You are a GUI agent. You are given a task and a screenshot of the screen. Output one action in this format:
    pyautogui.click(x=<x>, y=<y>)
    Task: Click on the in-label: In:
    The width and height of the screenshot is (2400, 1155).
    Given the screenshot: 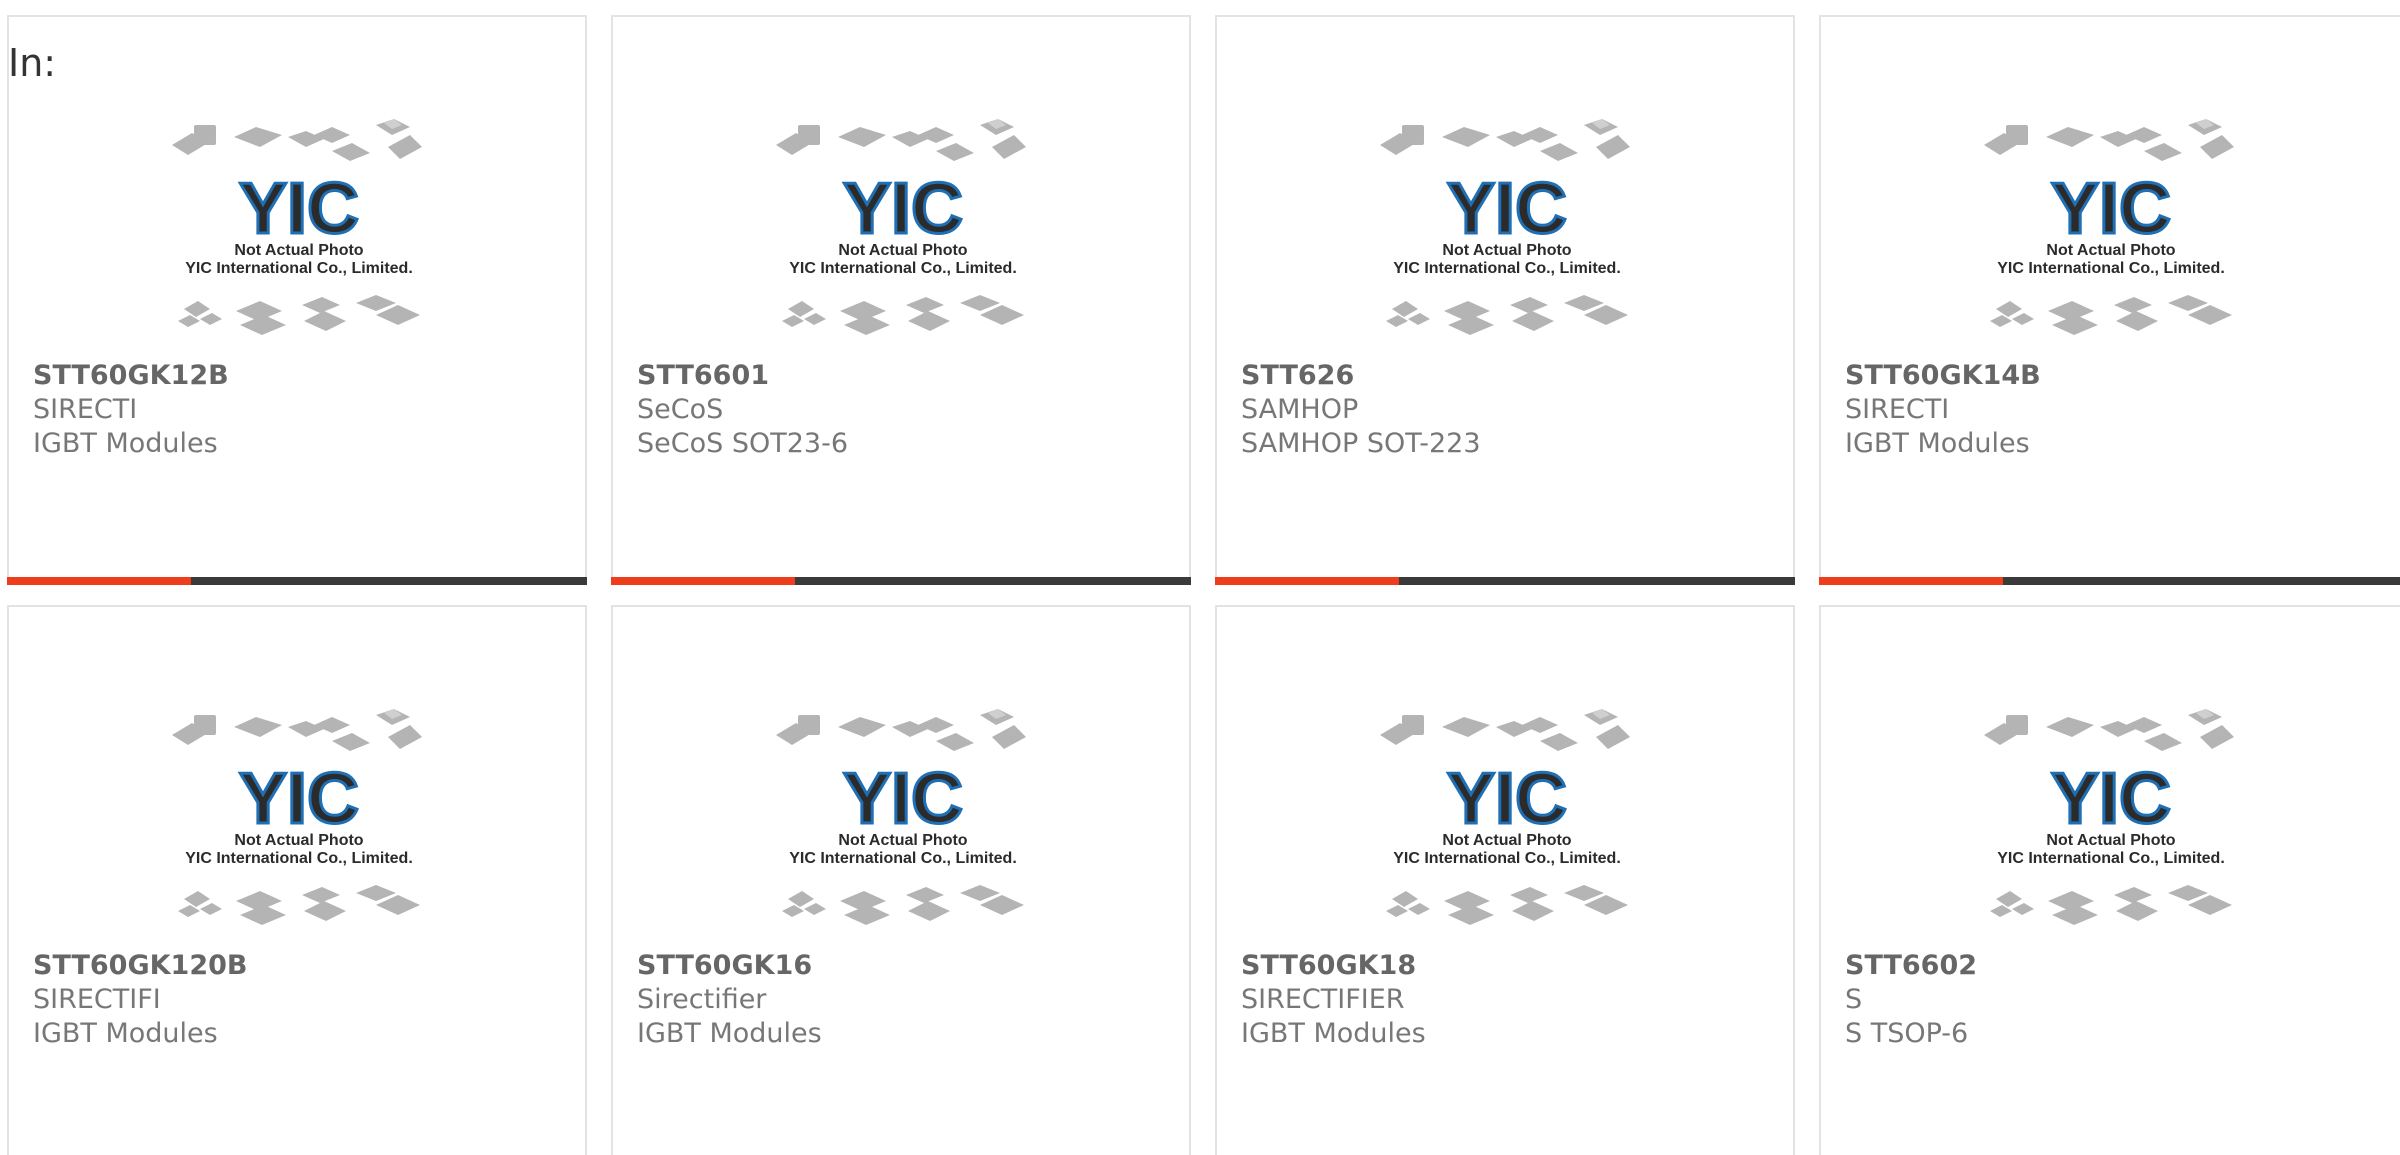 What is the action you would take?
    pyautogui.click(x=32, y=63)
    